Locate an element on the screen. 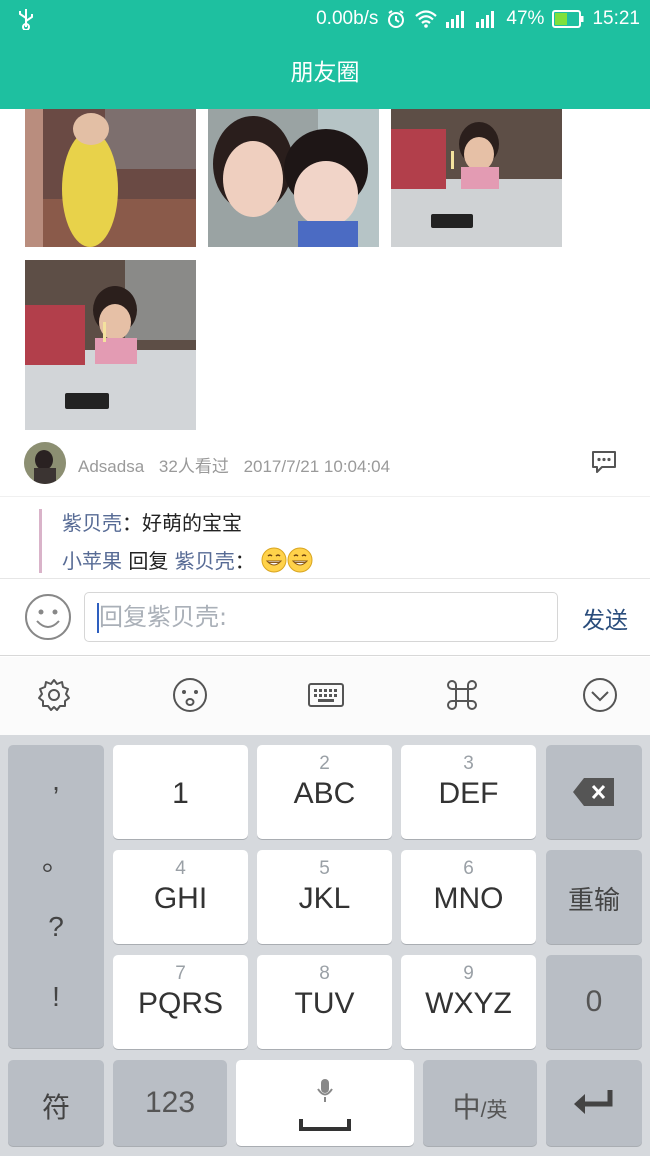 The width and height of the screenshot is (650, 1156). key-letters: TUV is located at coordinates (324, 1003).